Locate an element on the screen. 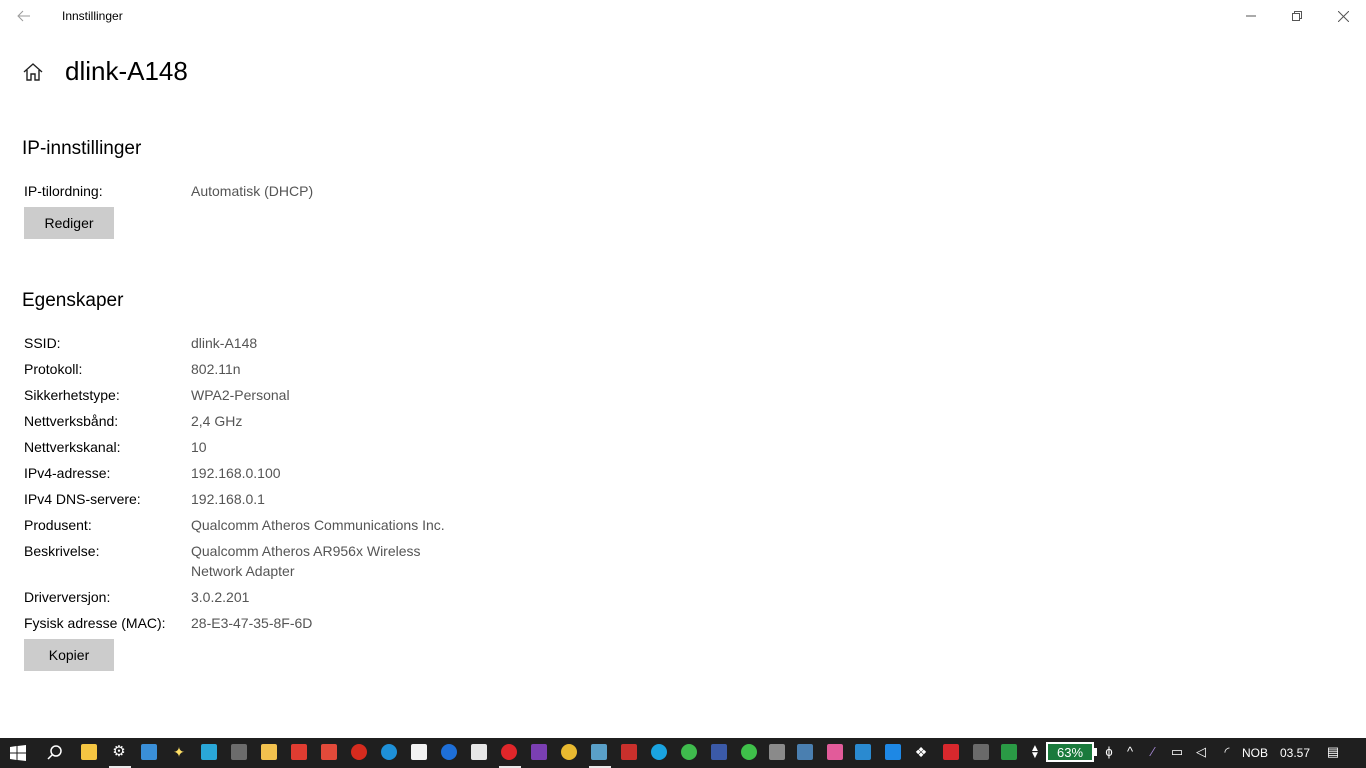 The height and width of the screenshot is (768, 1366). ipv4-address-label: IPv4-adresse: is located at coordinates (67, 473).